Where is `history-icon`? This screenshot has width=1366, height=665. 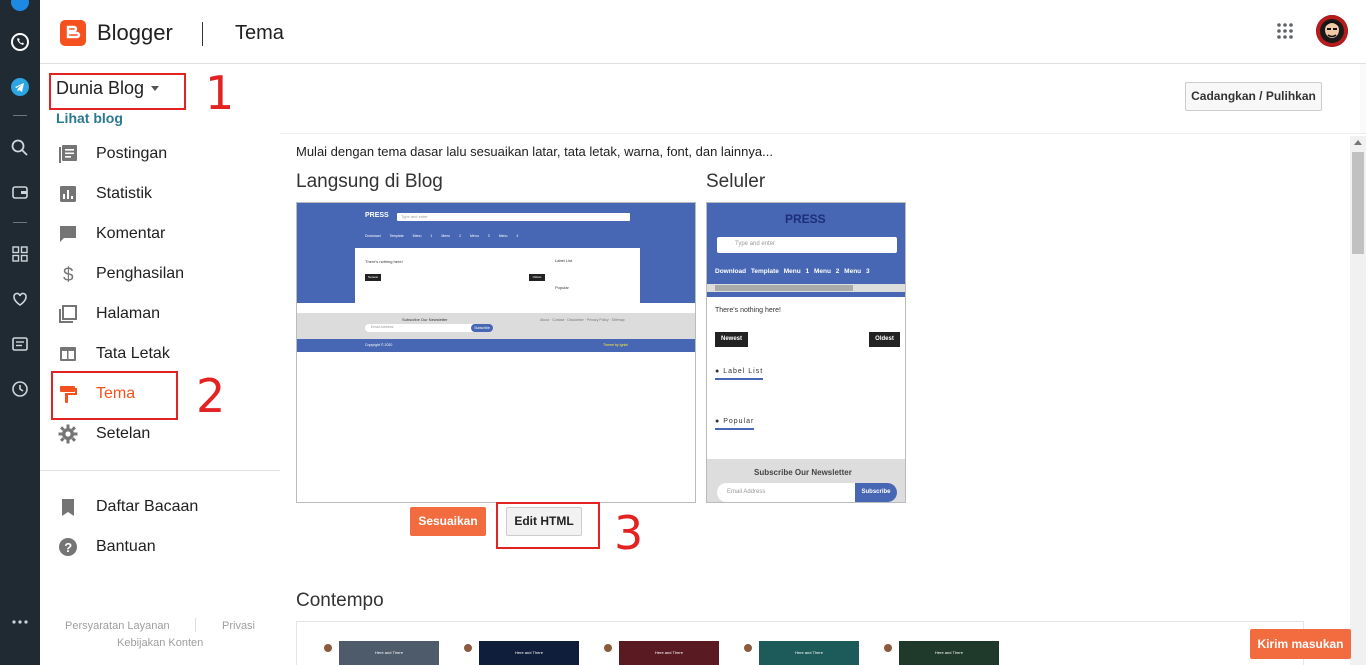 history-icon is located at coordinates (20, 389).